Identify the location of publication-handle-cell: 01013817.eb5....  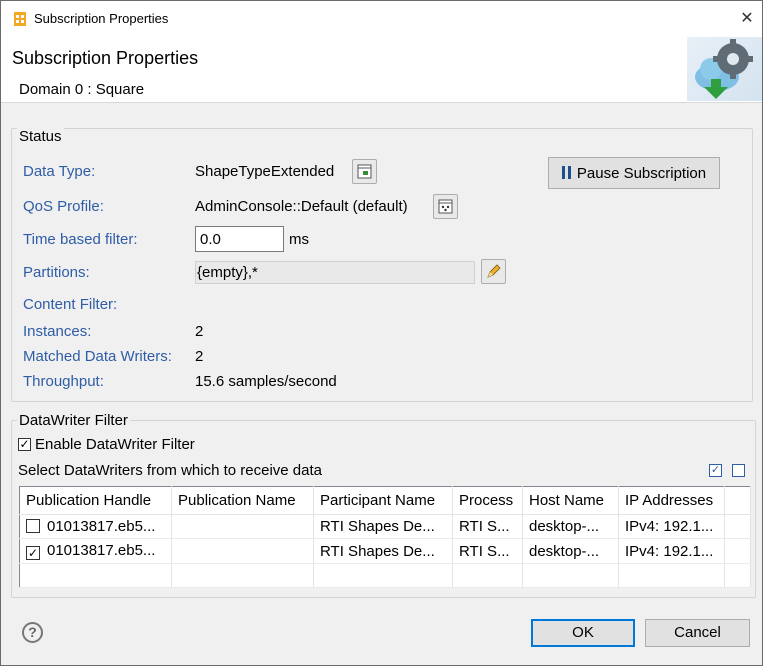
(95, 526).